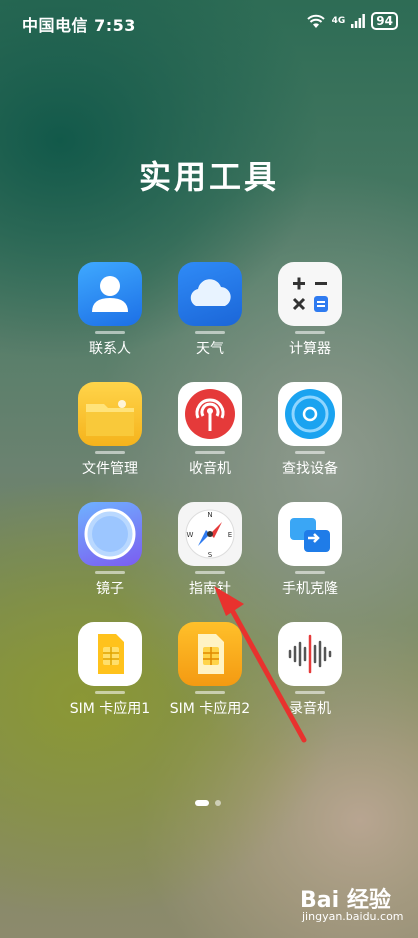 The image size is (418, 938). I want to click on red-arrow-annotation, so click(260, 664).